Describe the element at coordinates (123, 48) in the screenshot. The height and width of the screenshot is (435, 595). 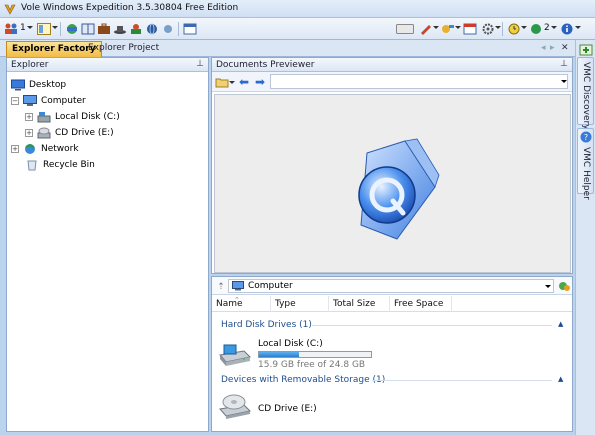
I see `tab-explorer-project: Explorer Project` at that location.